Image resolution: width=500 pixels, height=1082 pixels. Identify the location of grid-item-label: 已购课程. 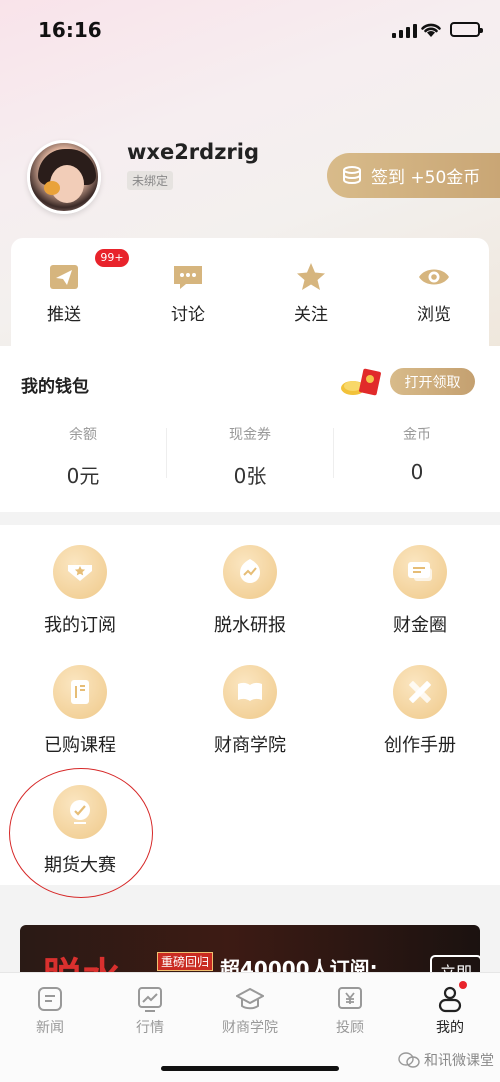
(80, 745).